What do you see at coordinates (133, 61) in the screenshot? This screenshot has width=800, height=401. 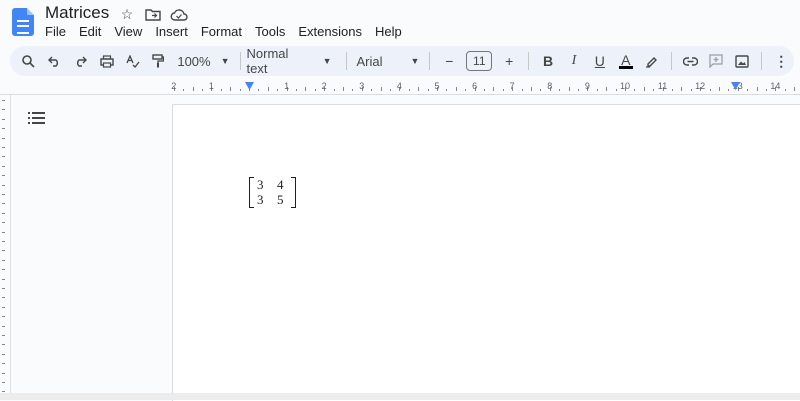 I see `spellcheck-icon` at bounding box center [133, 61].